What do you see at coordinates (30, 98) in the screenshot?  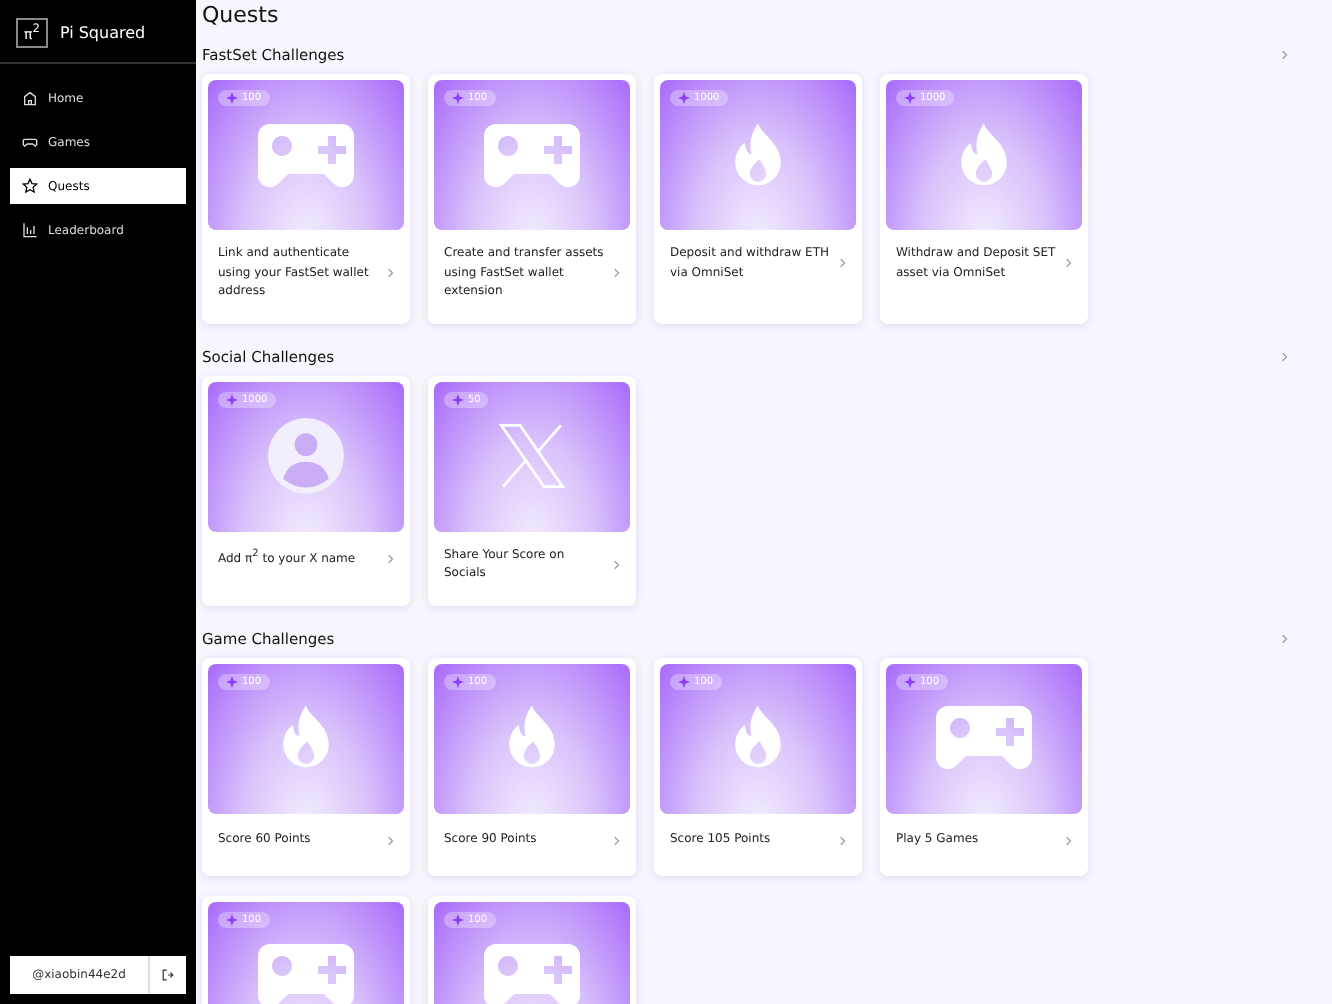 I see `home-icon` at bounding box center [30, 98].